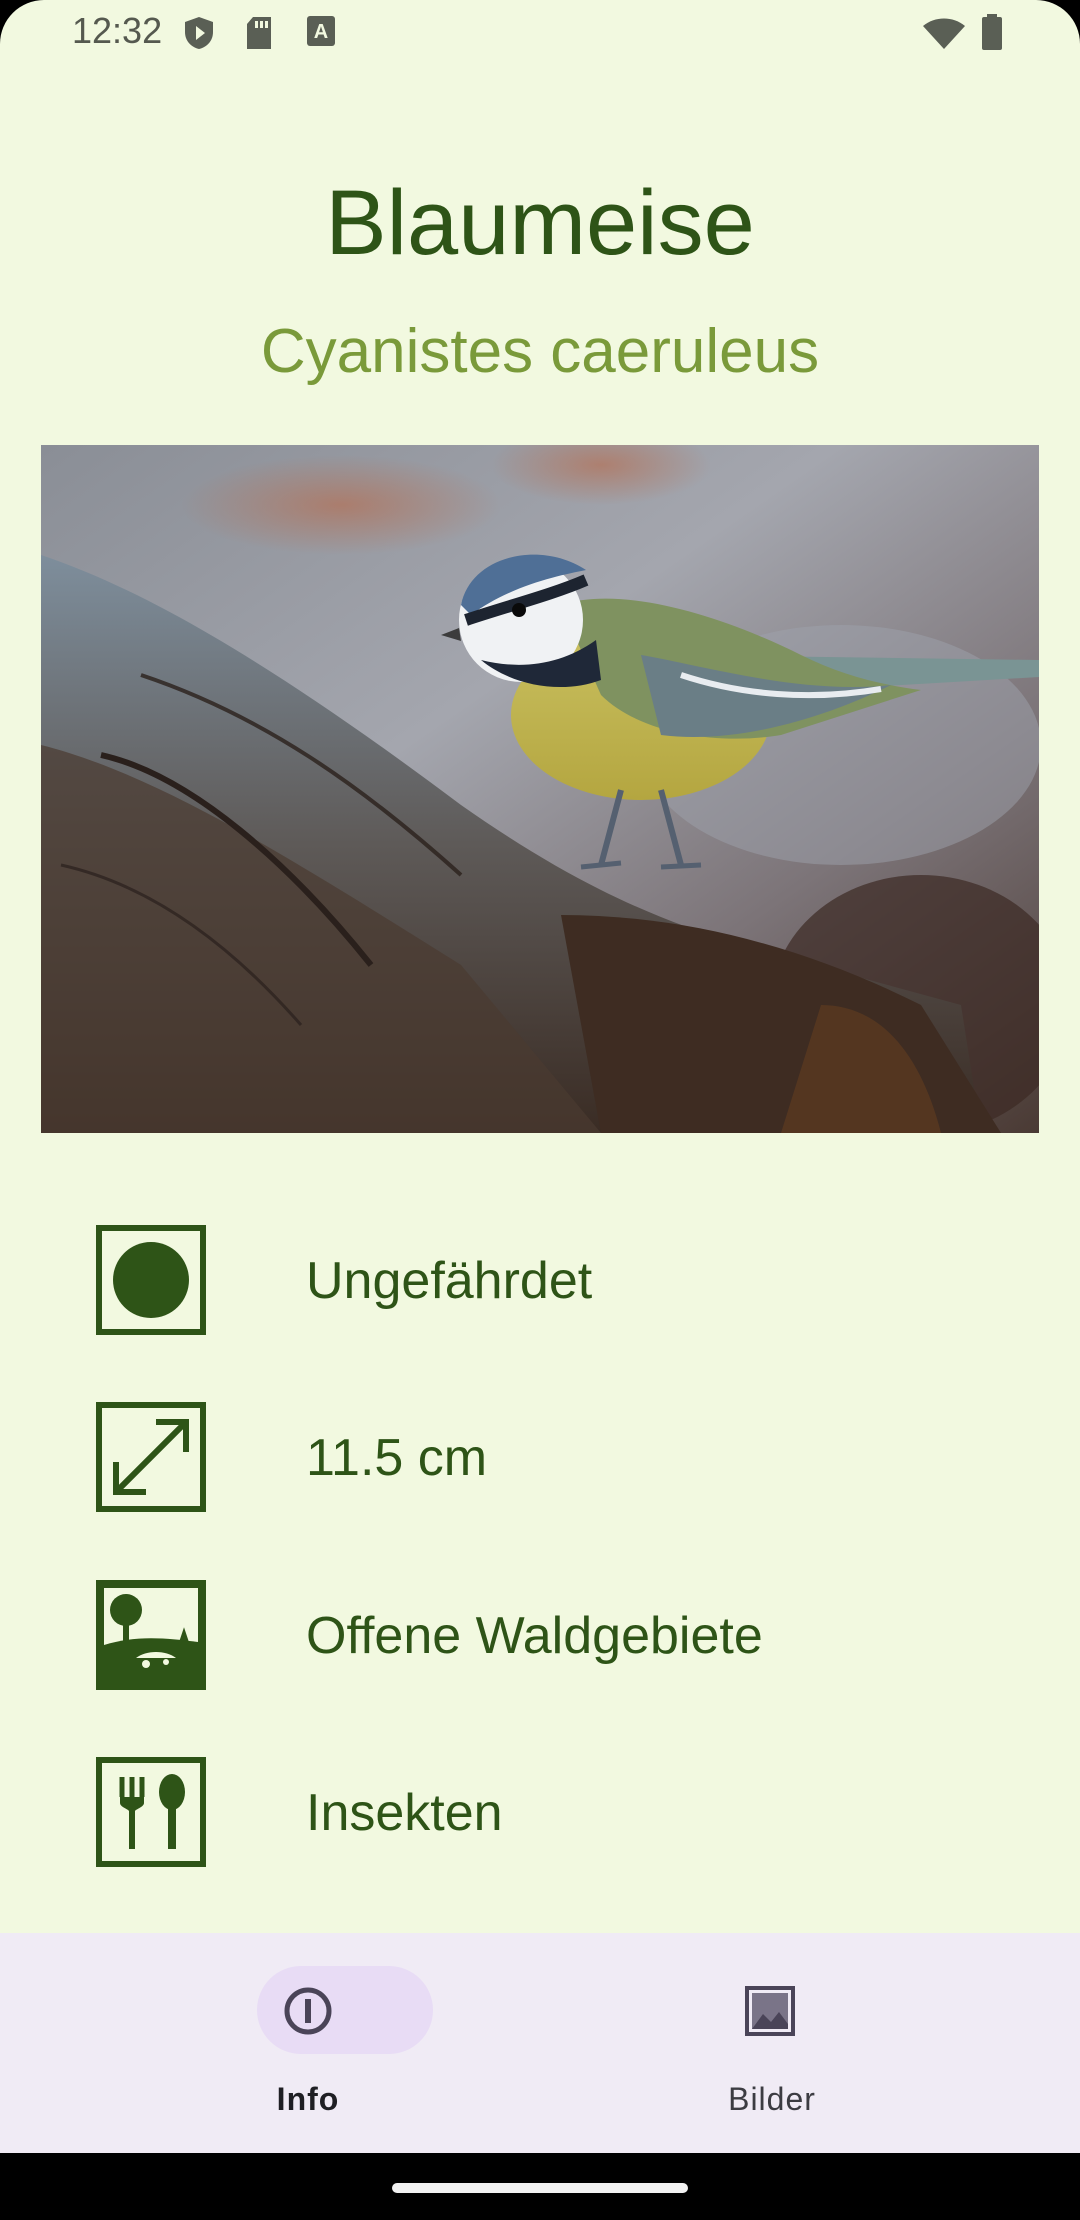 The image size is (1080, 2220). I want to click on info-row-habitat: Offene Waldgebiete, so click(540, 1640).